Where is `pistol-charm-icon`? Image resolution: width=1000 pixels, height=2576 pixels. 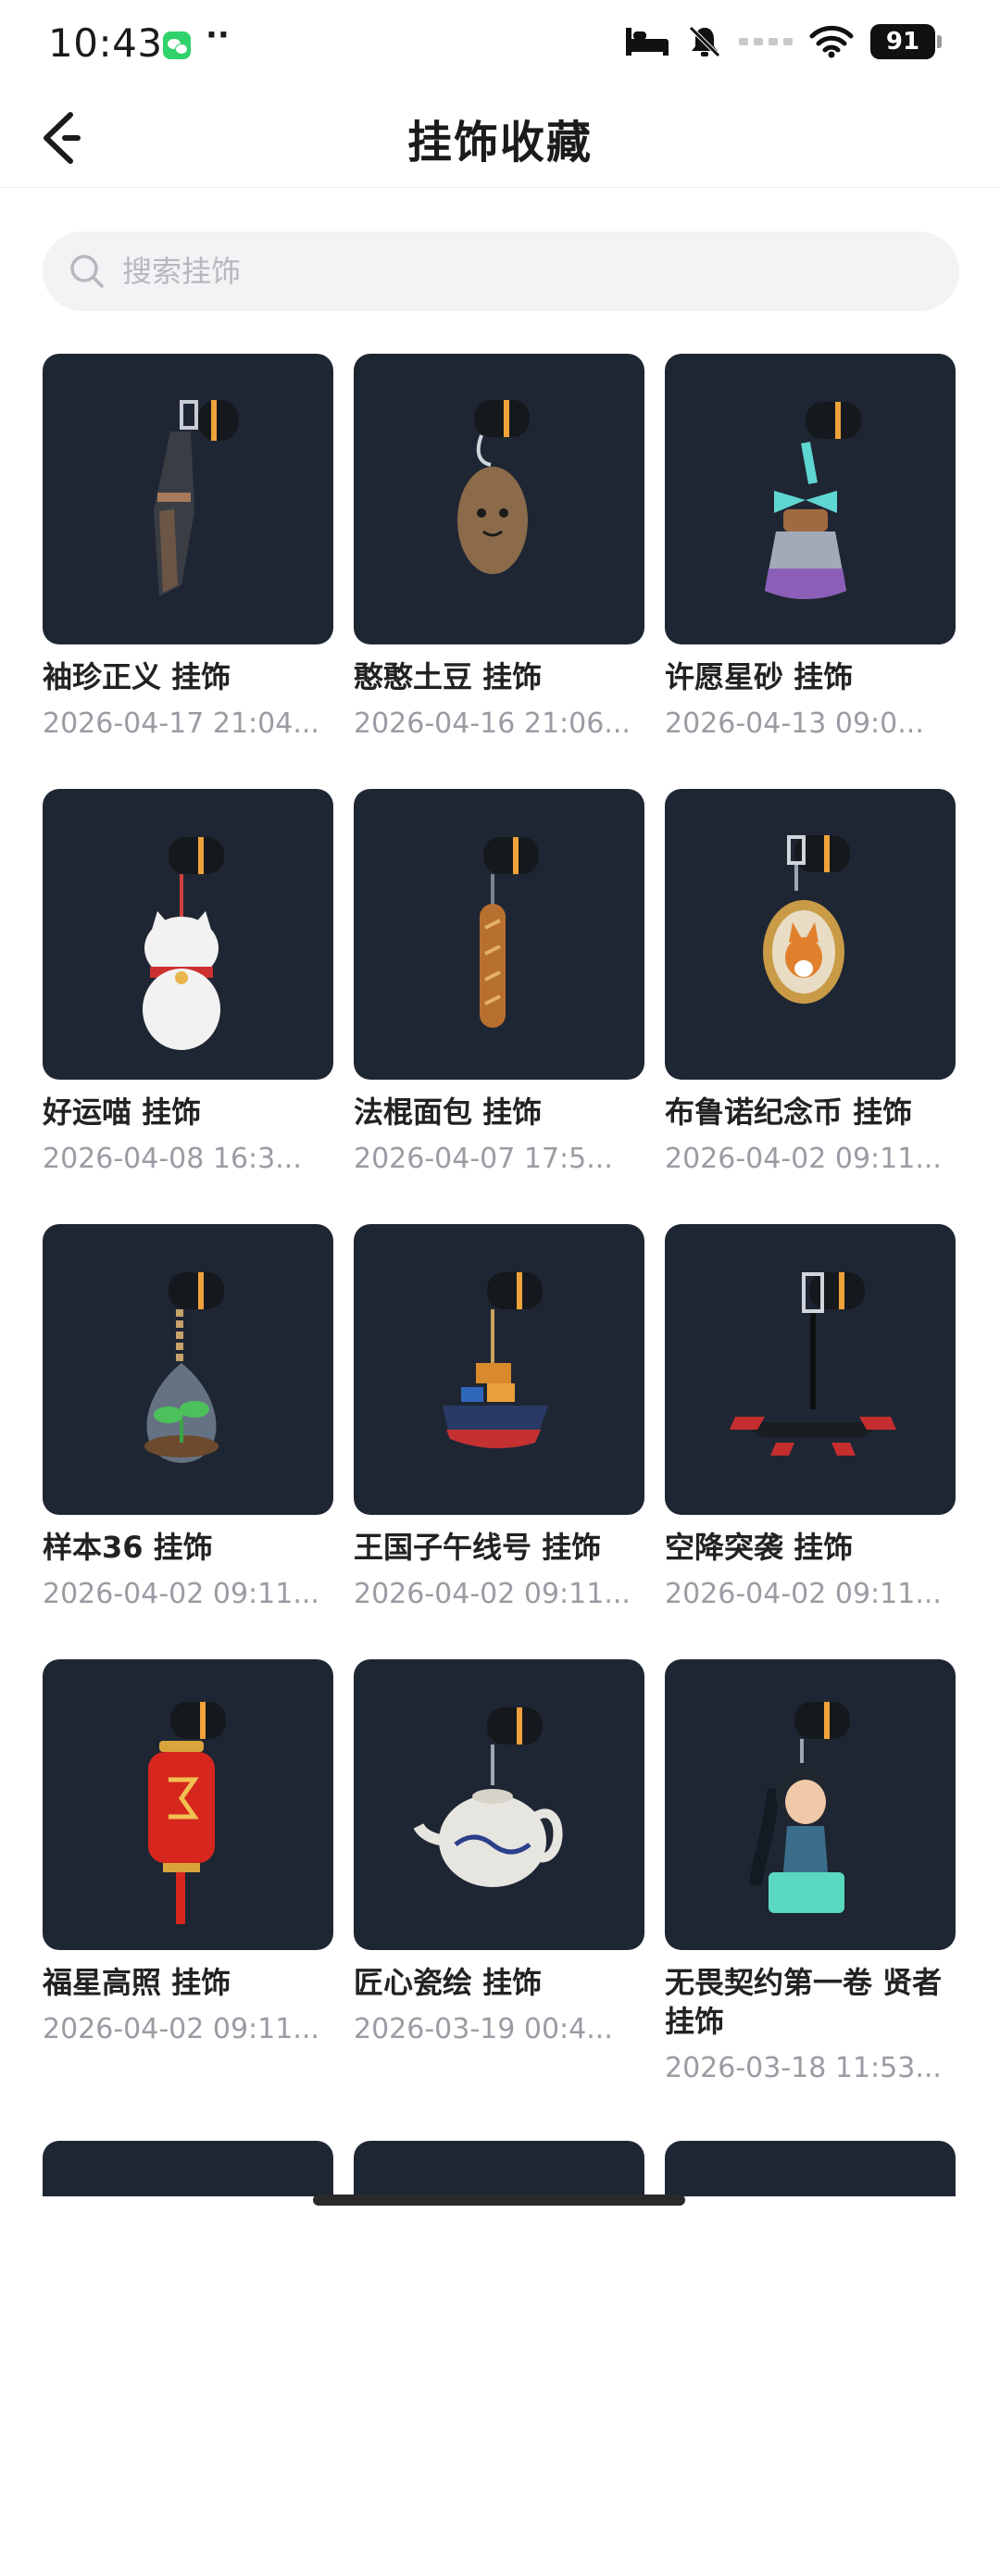
pistol-charm-icon is located at coordinates (197, 498).